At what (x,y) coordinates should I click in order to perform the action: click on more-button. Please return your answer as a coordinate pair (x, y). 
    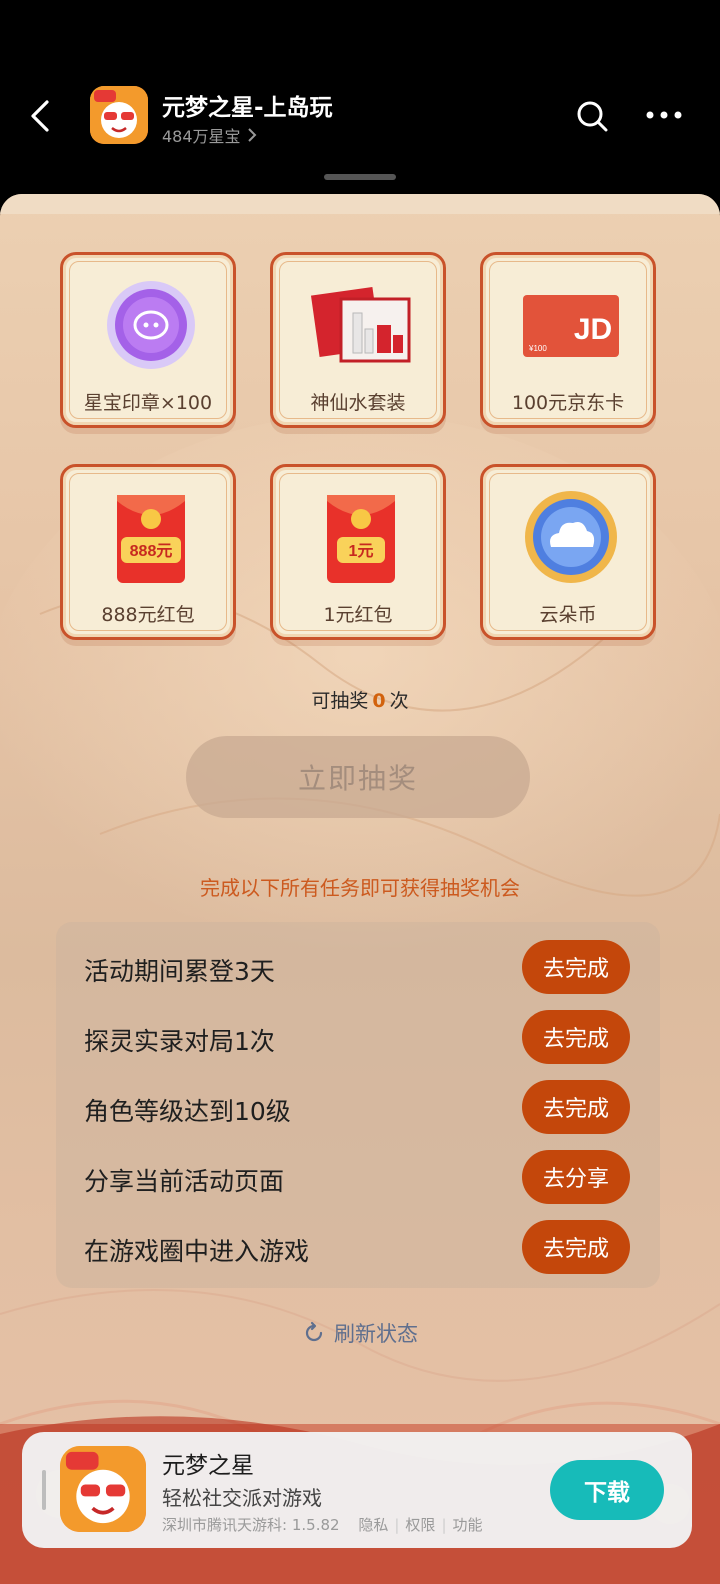
    Looking at the image, I should click on (664, 115).